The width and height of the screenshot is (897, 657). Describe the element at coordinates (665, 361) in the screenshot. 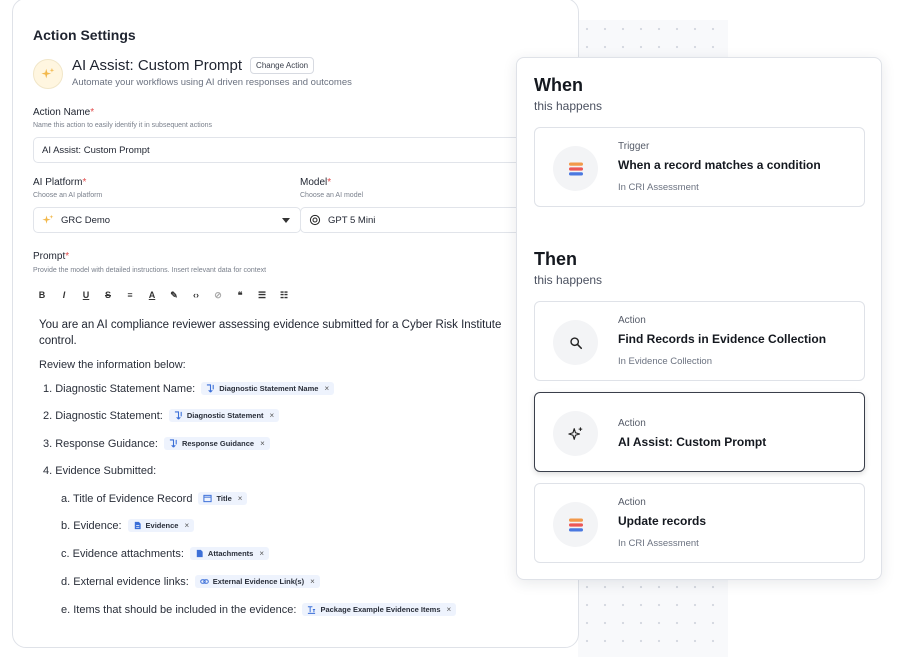

I see `card-meta: In Evidence Collection` at that location.